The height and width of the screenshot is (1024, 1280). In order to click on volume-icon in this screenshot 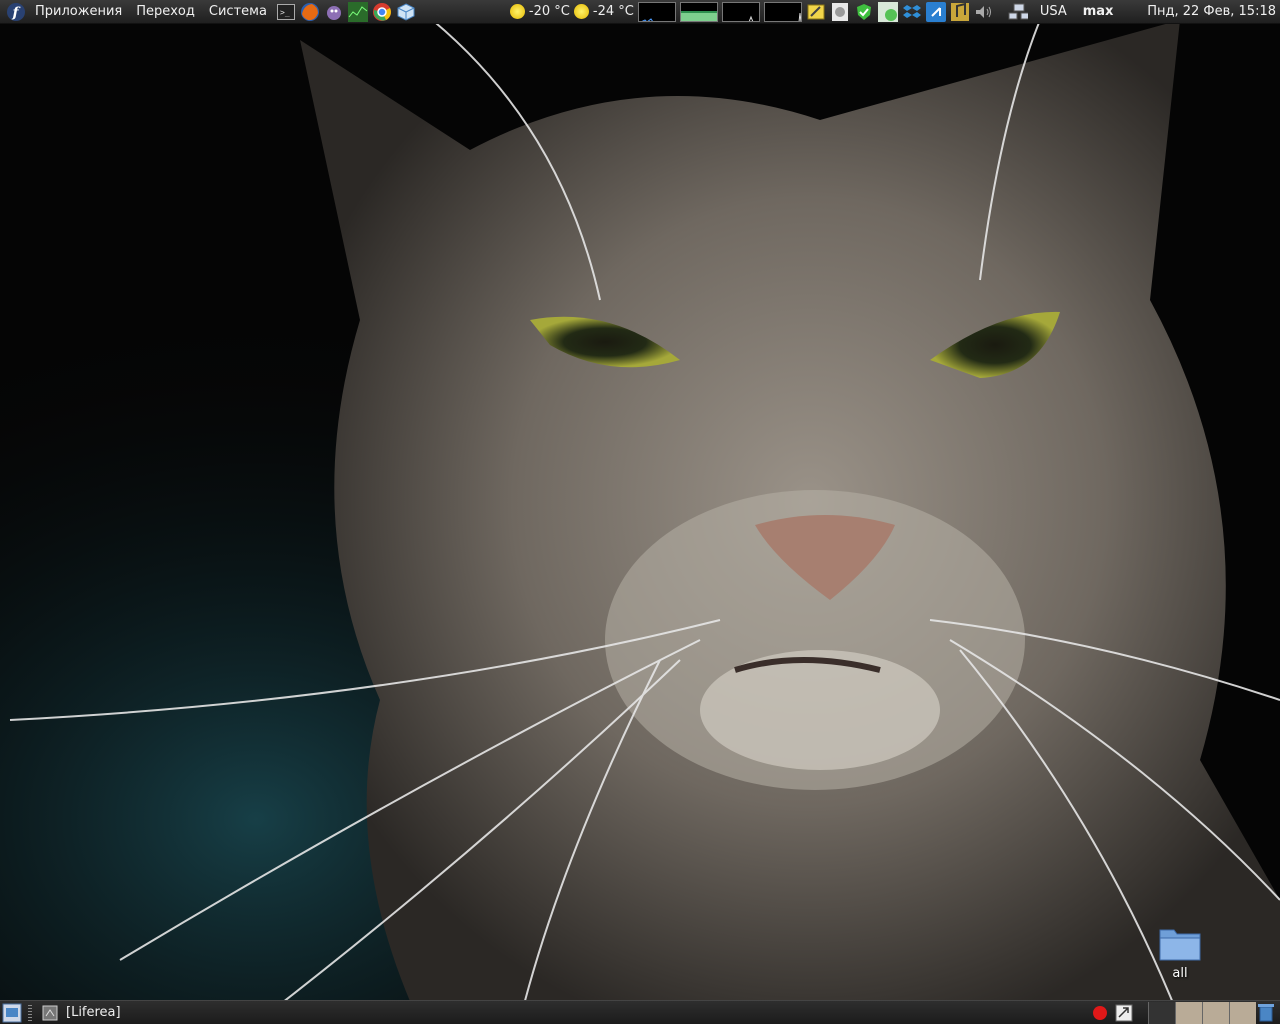, I will do `click(984, 12)`.